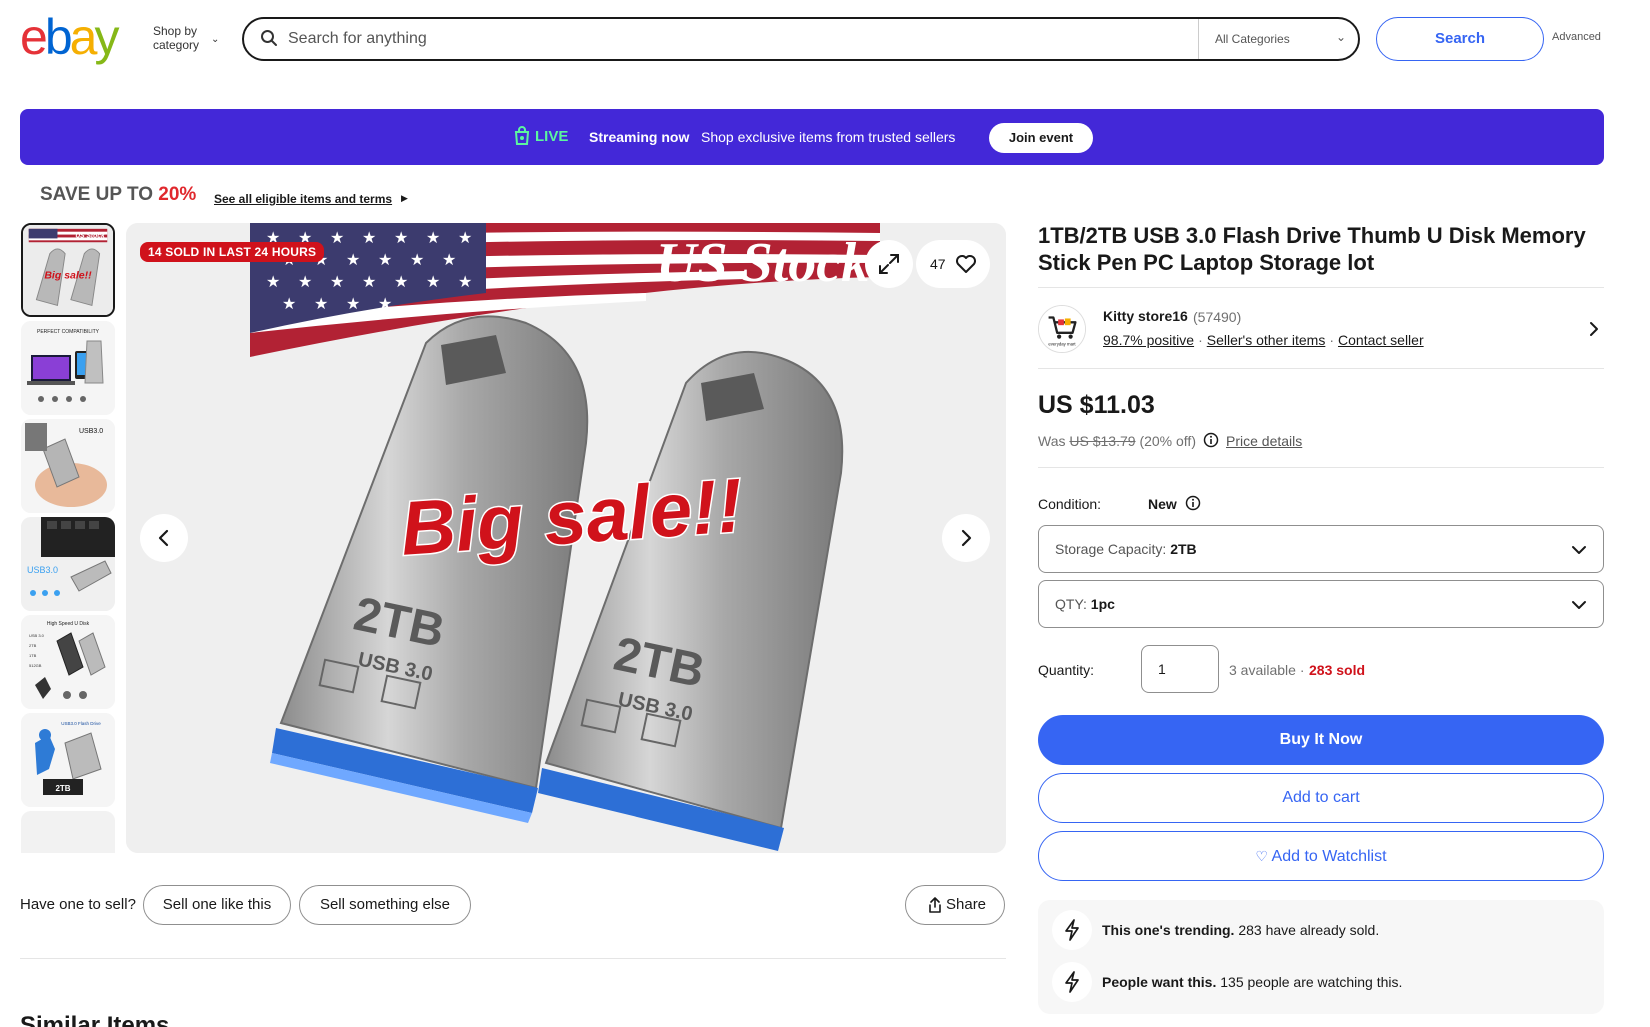 This screenshot has width=1650, height=1027. What do you see at coordinates (1460, 39) in the screenshot?
I see `search-button: Search` at bounding box center [1460, 39].